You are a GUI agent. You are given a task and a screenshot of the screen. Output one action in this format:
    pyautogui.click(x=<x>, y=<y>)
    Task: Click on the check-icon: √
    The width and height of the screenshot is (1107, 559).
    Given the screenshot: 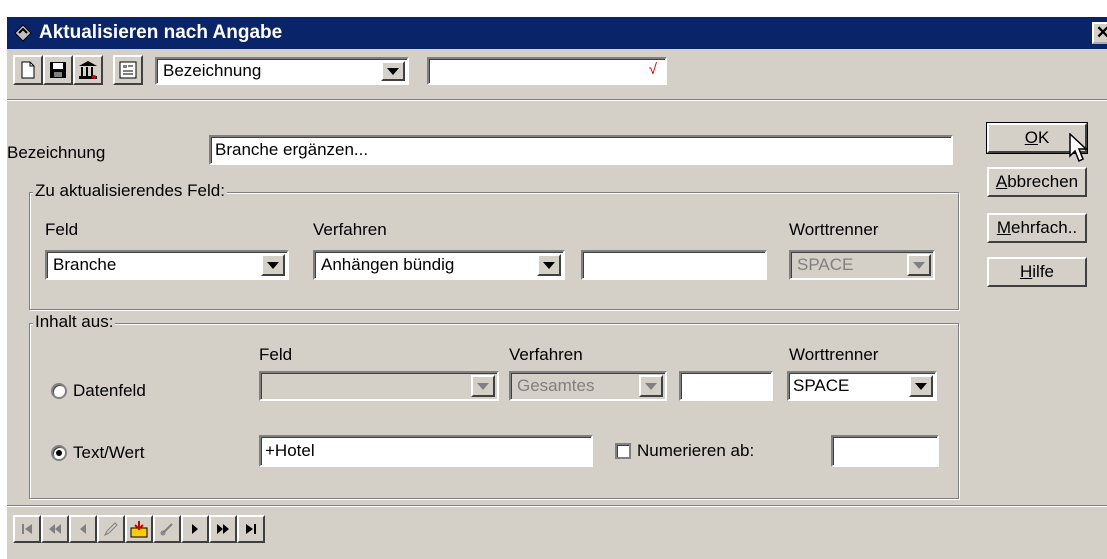 What is the action you would take?
    pyautogui.click(x=653, y=69)
    